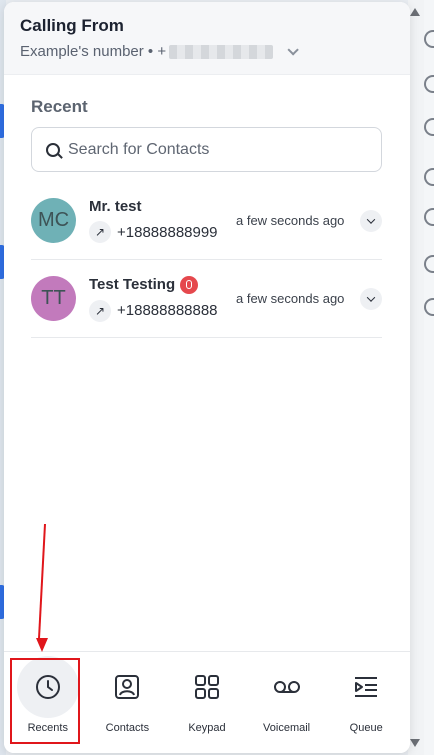 The height and width of the screenshot is (755, 434). What do you see at coordinates (93, 51) in the screenshot?
I see `calling-from-number: Example's number • +` at bounding box center [93, 51].